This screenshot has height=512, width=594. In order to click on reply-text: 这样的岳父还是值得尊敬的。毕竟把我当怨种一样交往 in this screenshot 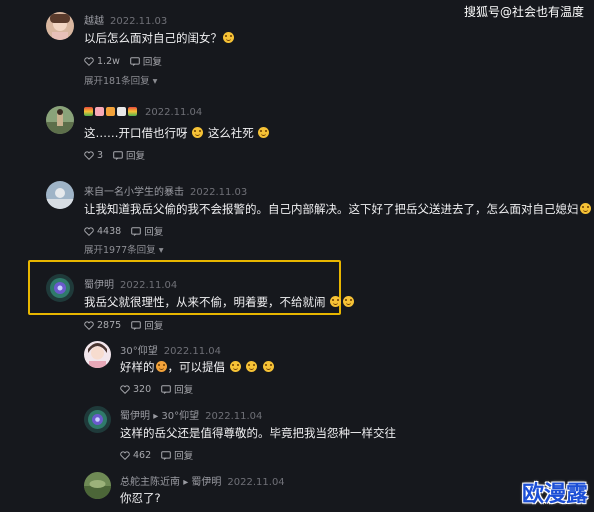, I will do `click(258, 433)`.